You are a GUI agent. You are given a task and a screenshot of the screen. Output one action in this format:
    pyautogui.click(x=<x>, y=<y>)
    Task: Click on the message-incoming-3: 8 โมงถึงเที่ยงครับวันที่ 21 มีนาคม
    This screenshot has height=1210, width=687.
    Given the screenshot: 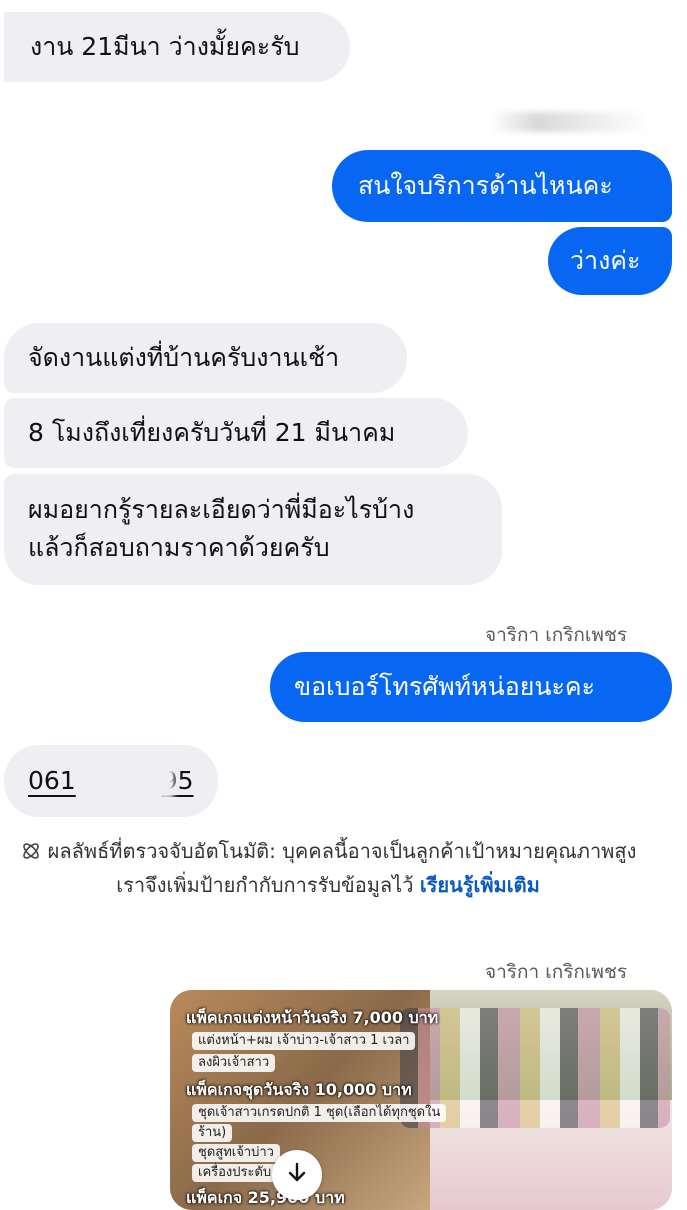 What is the action you would take?
    pyautogui.click(x=236, y=433)
    